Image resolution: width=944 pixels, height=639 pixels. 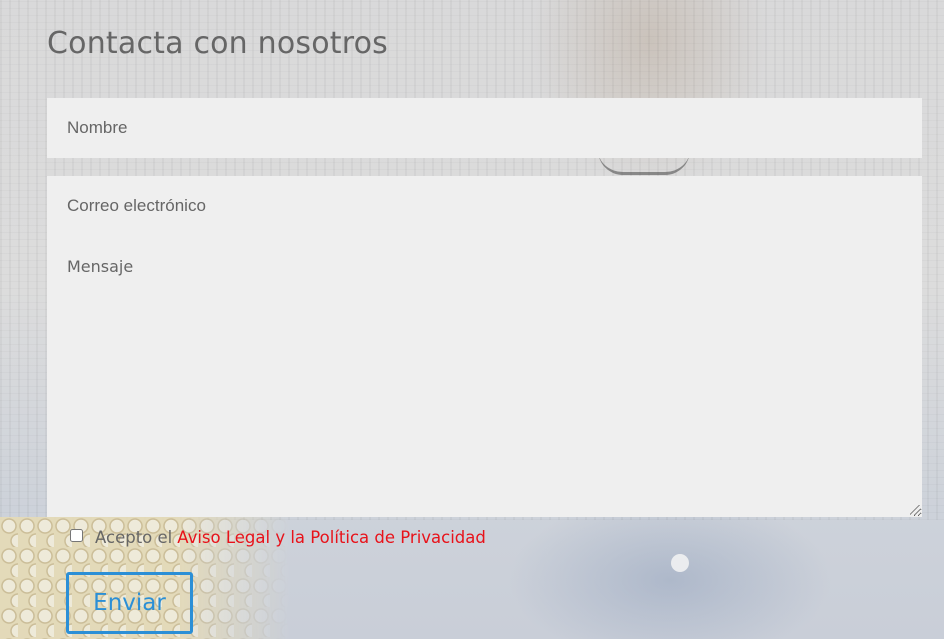 What do you see at coordinates (484, 206) in the screenshot?
I see `email-input` at bounding box center [484, 206].